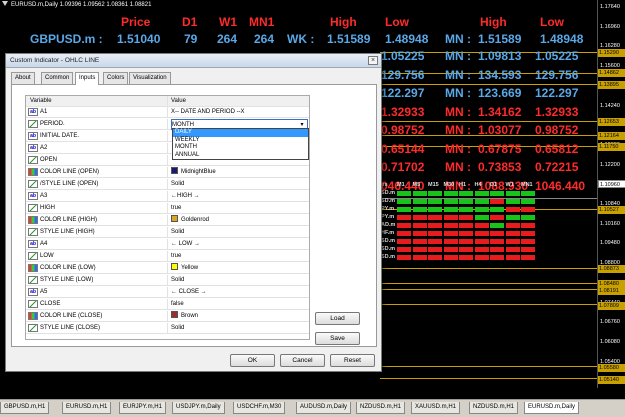 The width and height of the screenshot is (625, 417). I want to click on input-row: STYLE LINE (CLOSE) Solid, so click(167, 328).